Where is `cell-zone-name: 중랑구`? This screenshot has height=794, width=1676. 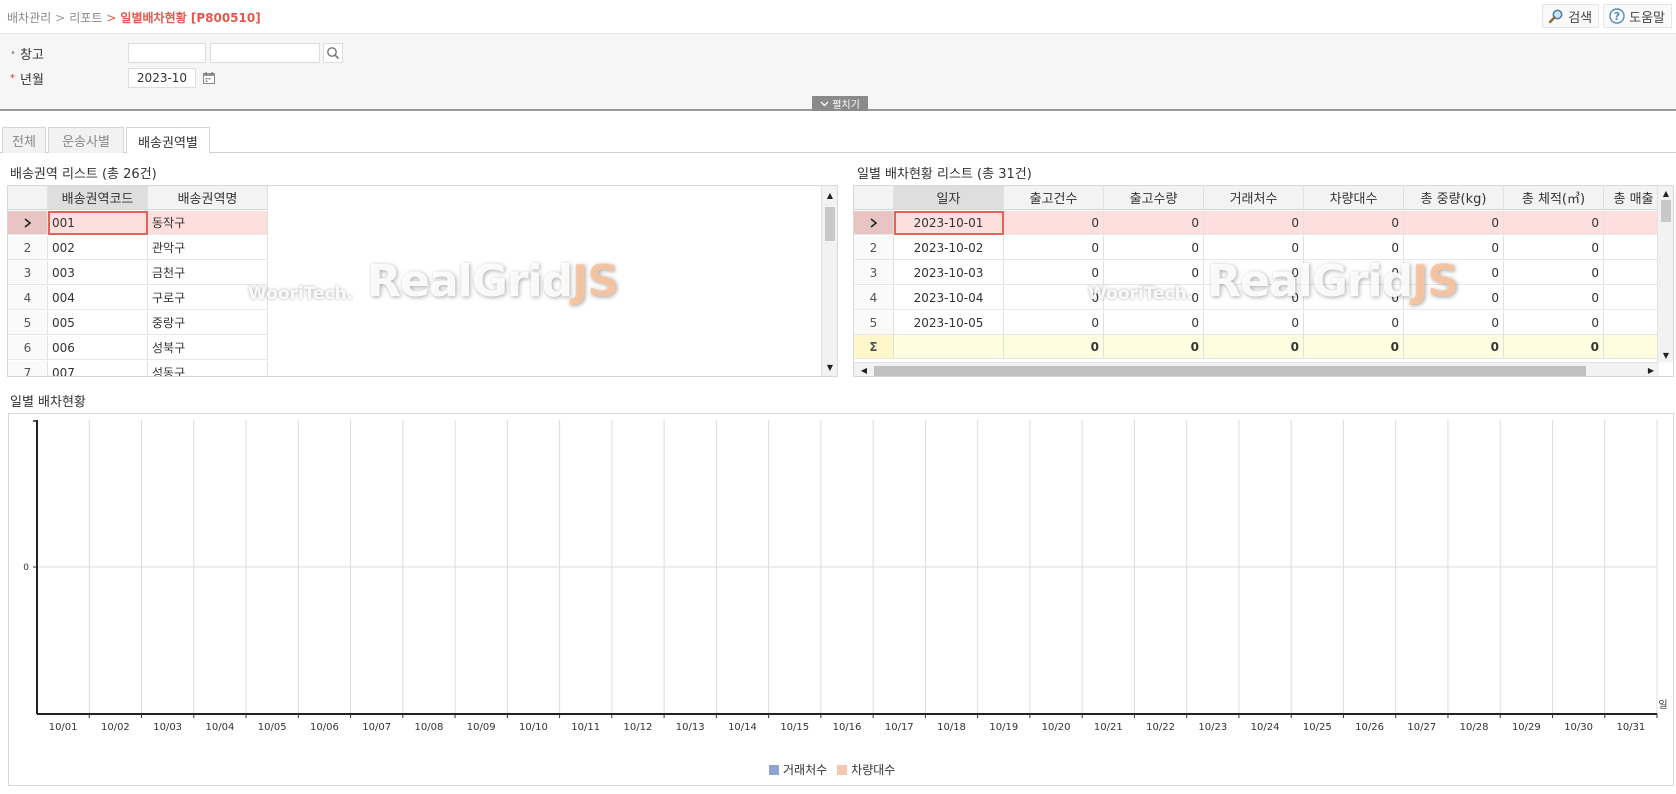 cell-zone-name: 중랑구 is located at coordinates (208, 323).